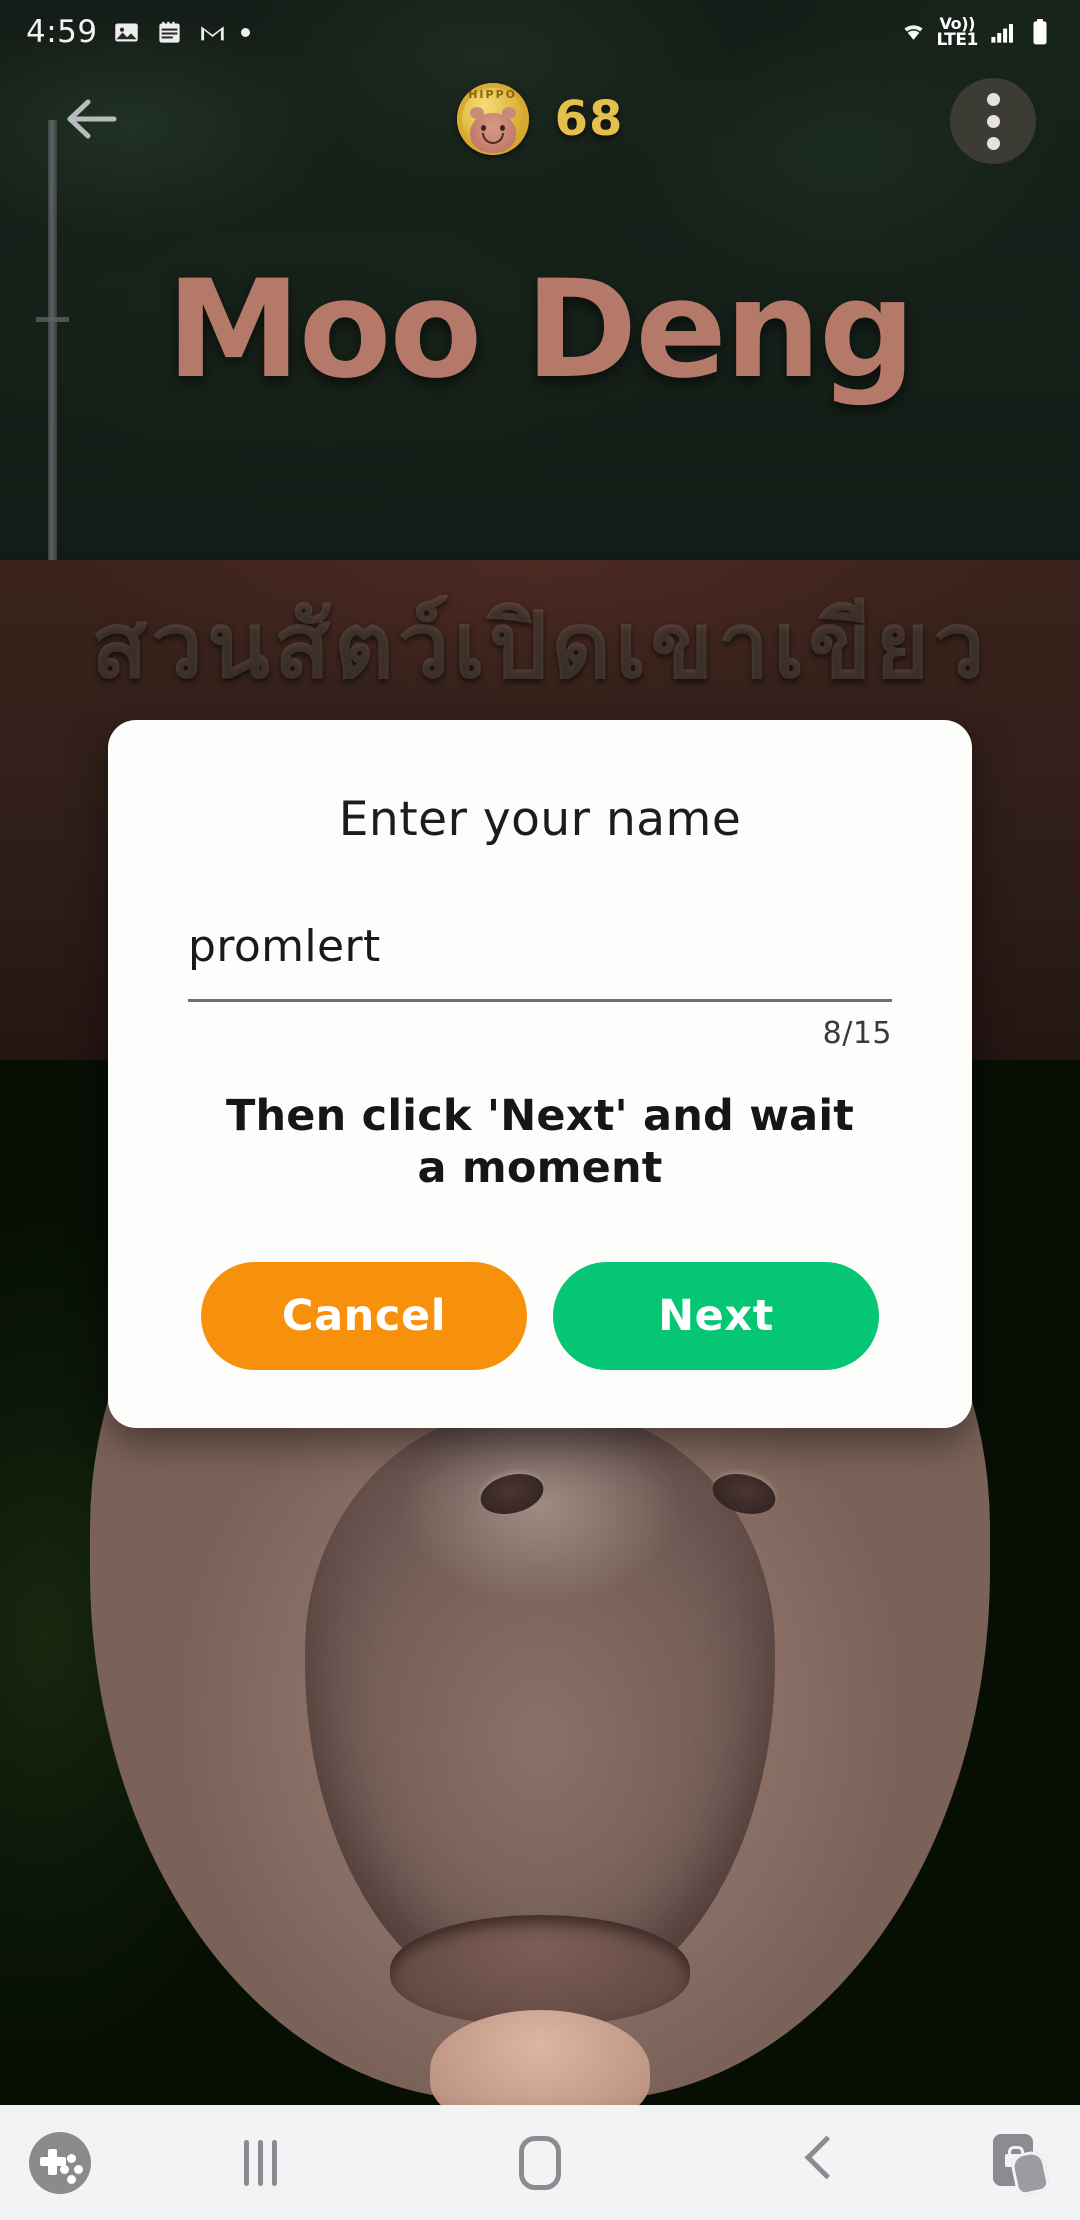 This screenshot has width=1080, height=2220. I want to click on system-navigation-bar, so click(540, 2162).